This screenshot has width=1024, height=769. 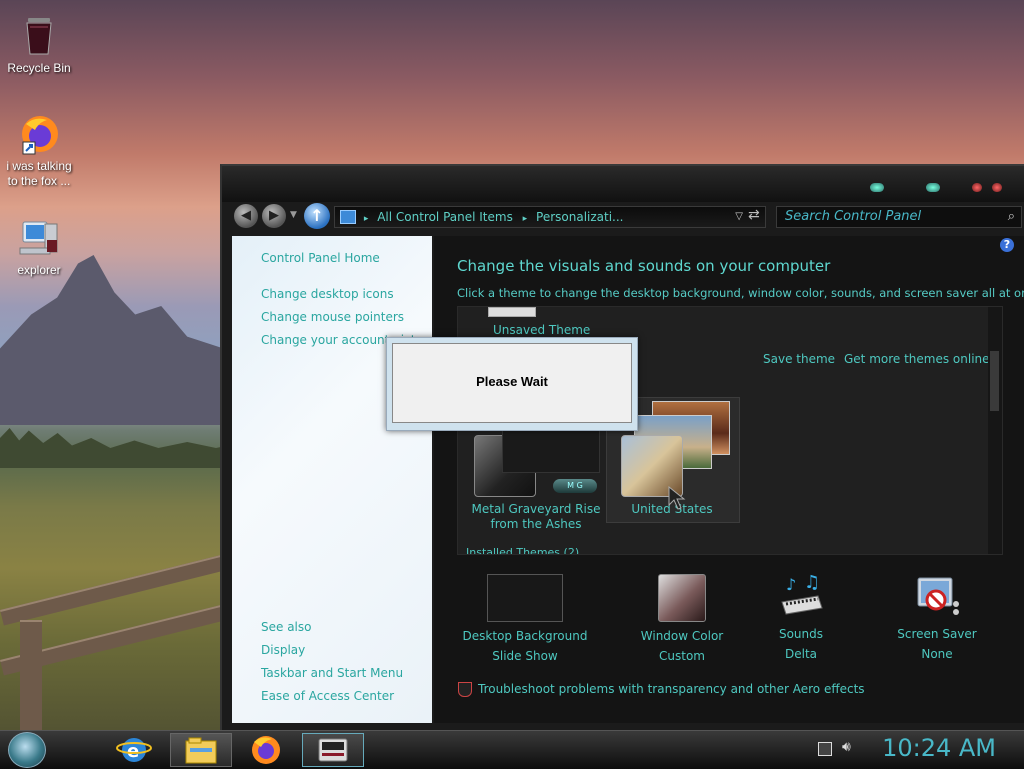 I want to click on screen-saver-item: Screen Saver None, so click(x=937, y=617).